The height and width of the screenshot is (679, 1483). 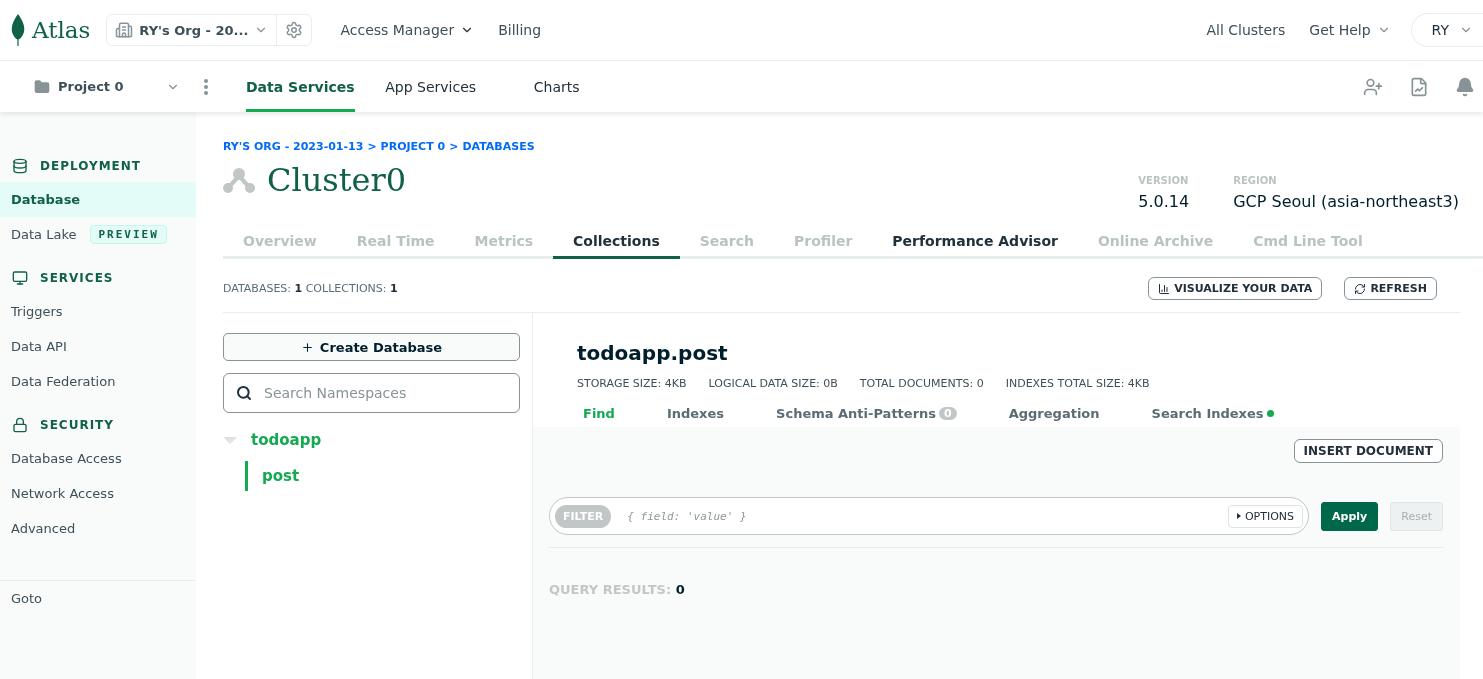 I want to click on sidebar-item: Advanced, so click(x=98, y=528).